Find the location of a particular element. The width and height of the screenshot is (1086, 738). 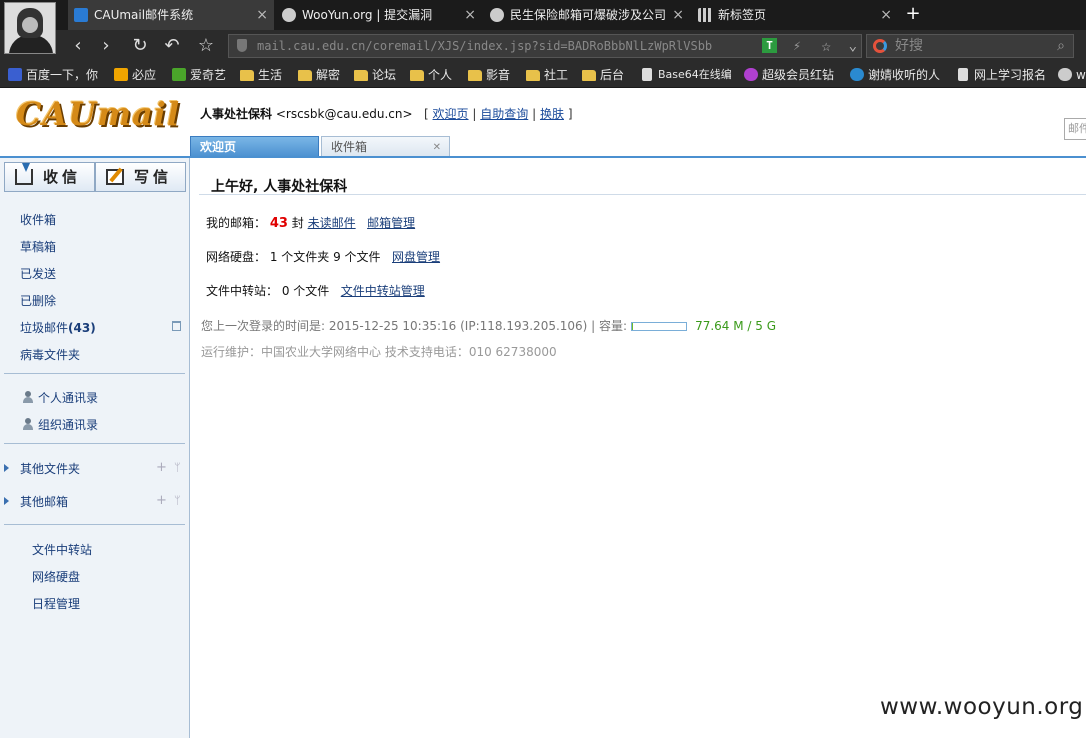

compose-button-row: 收信 写信 is located at coordinates (95, 177).